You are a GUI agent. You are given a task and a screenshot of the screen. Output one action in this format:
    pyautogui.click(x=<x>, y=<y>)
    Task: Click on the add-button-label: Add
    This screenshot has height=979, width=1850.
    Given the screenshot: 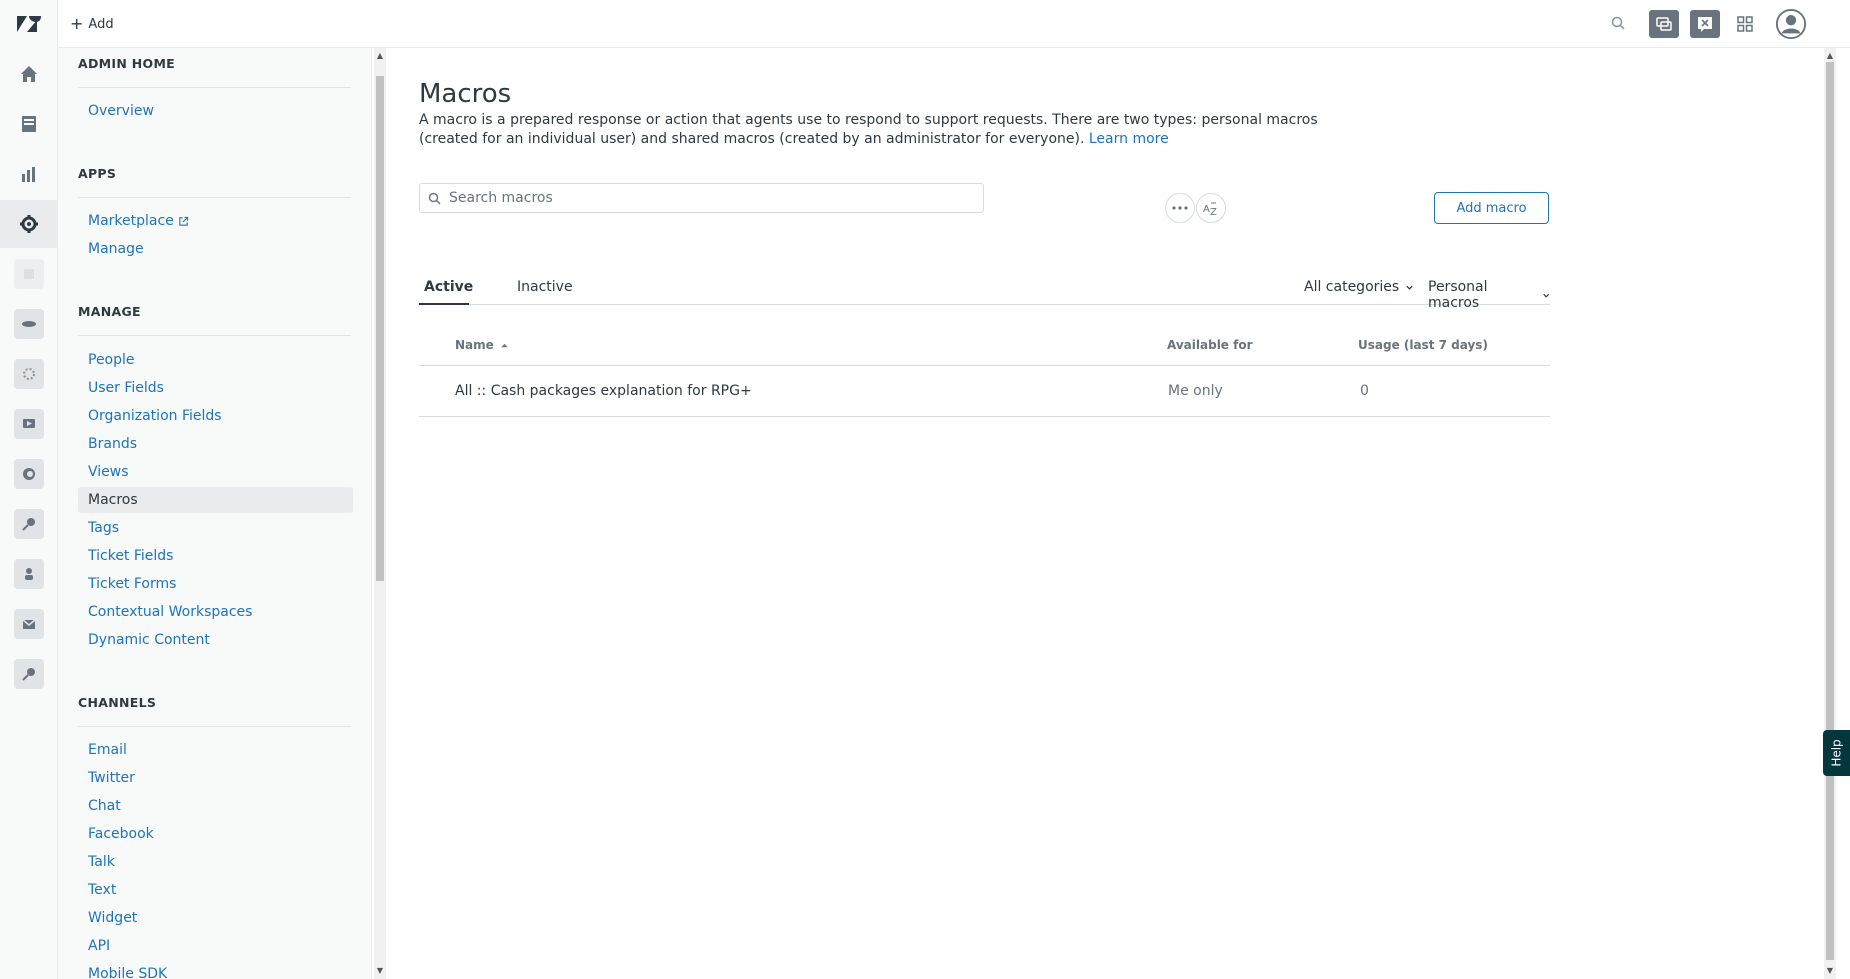 What is the action you would take?
    pyautogui.click(x=101, y=24)
    